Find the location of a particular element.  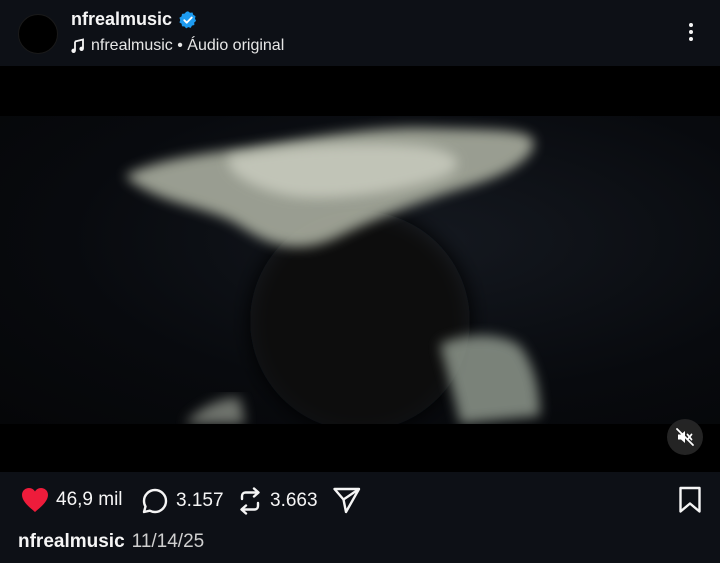

avatar is located at coordinates (38, 34).